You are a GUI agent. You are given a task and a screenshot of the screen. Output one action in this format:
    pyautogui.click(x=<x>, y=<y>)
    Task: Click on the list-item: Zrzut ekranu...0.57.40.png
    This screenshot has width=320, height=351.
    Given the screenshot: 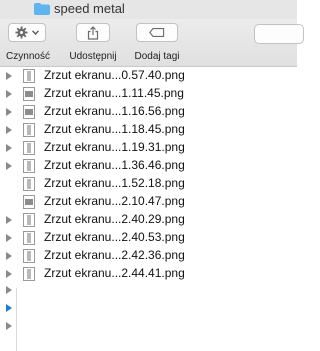 What is the action you would take?
    pyautogui.click(x=148, y=76)
    